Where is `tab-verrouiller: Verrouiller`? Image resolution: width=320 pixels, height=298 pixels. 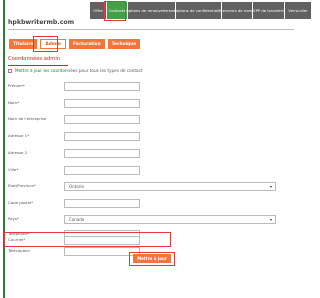 tab-verrouiller: Verrouiller is located at coordinates (298, 10).